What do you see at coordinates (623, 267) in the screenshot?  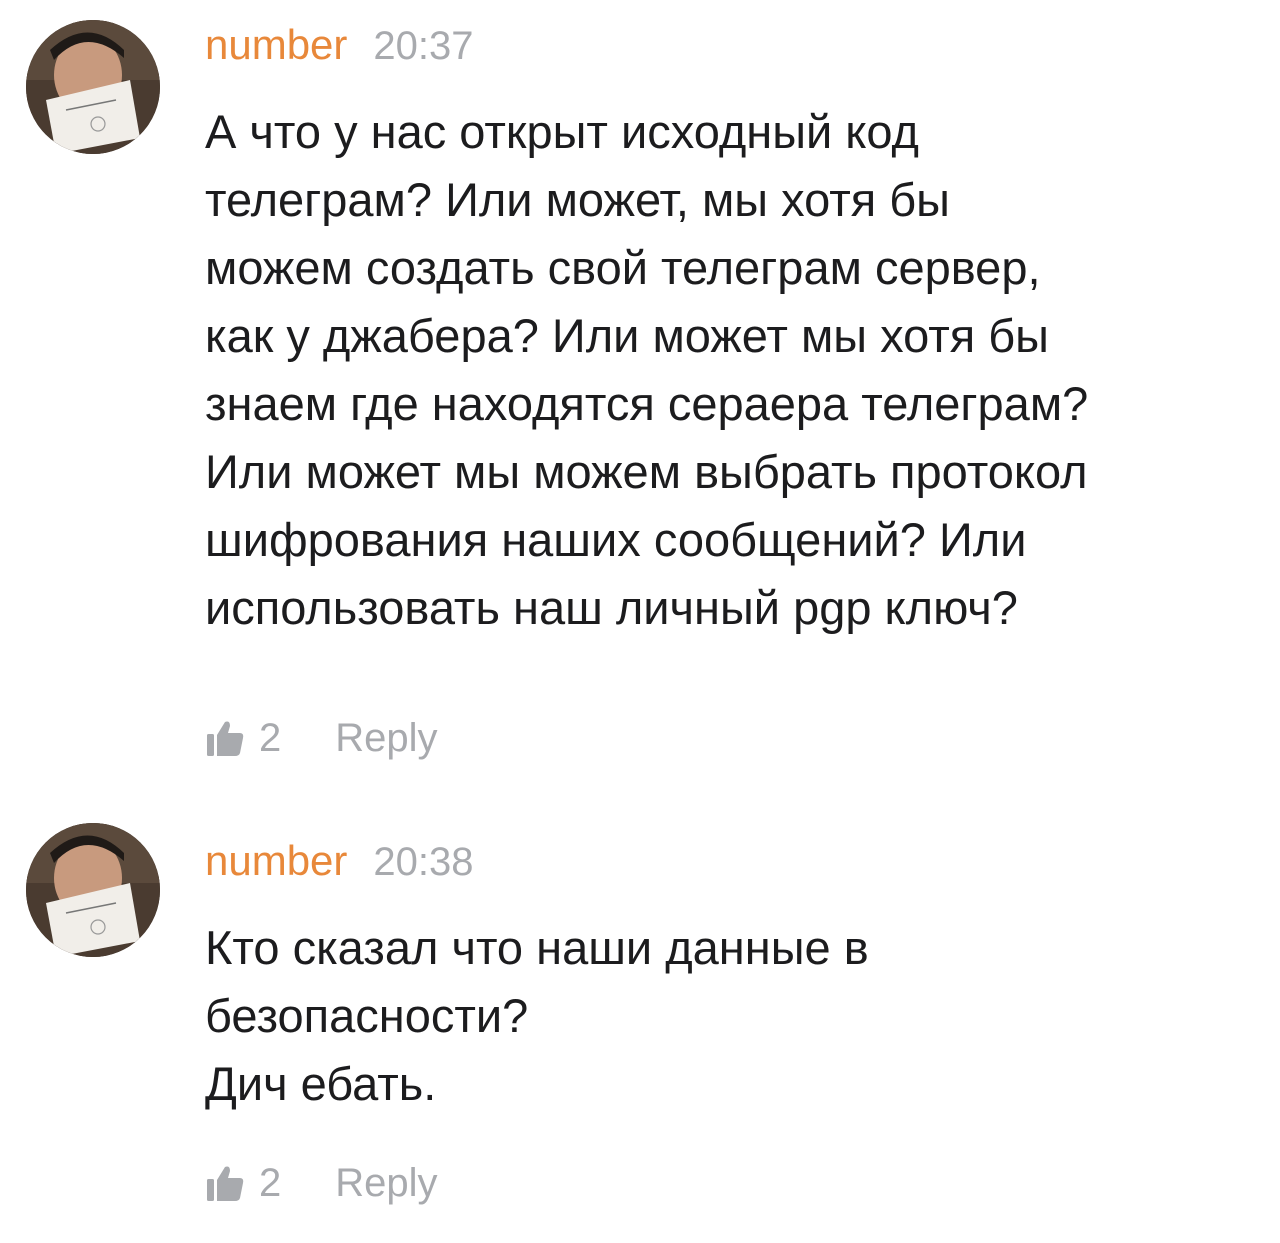 I see `comment-text-line: можем создать свой телеграм сервер,` at bounding box center [623, 267].